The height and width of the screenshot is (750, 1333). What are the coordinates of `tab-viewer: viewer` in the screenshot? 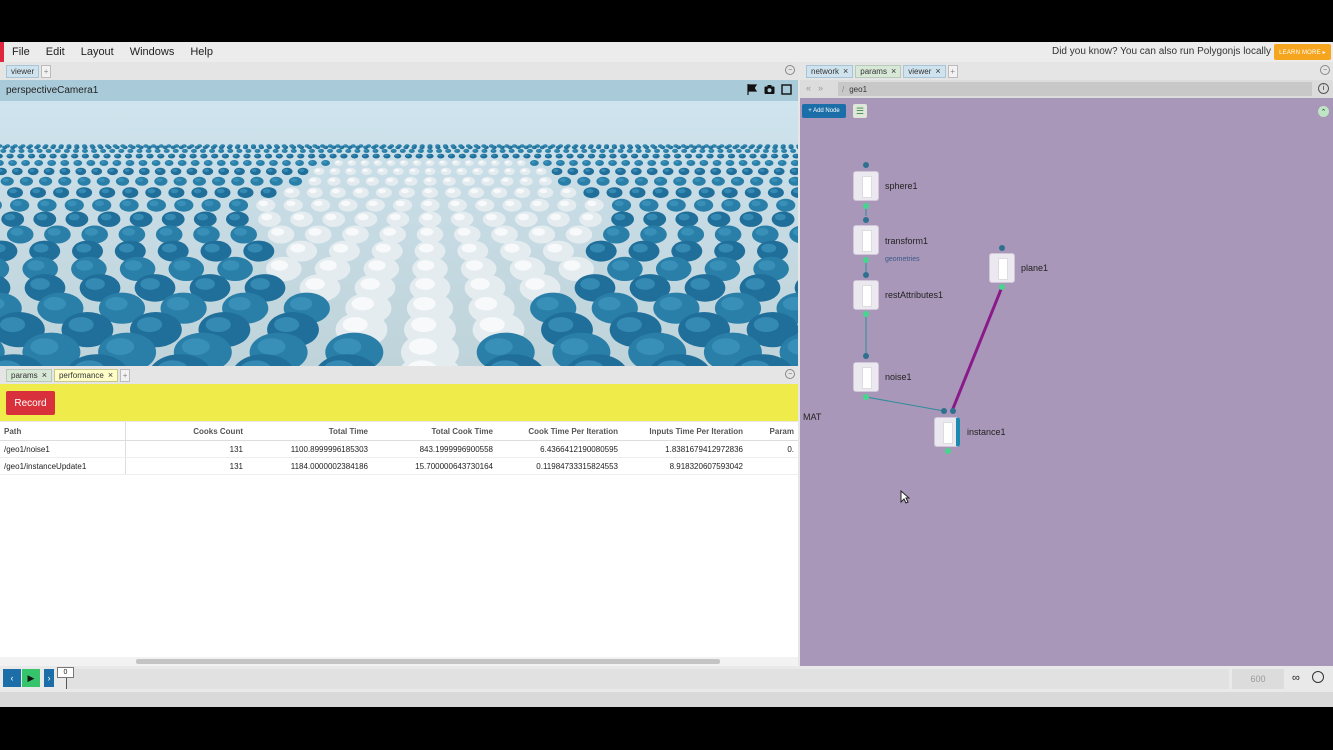 It's located at (23, 71).